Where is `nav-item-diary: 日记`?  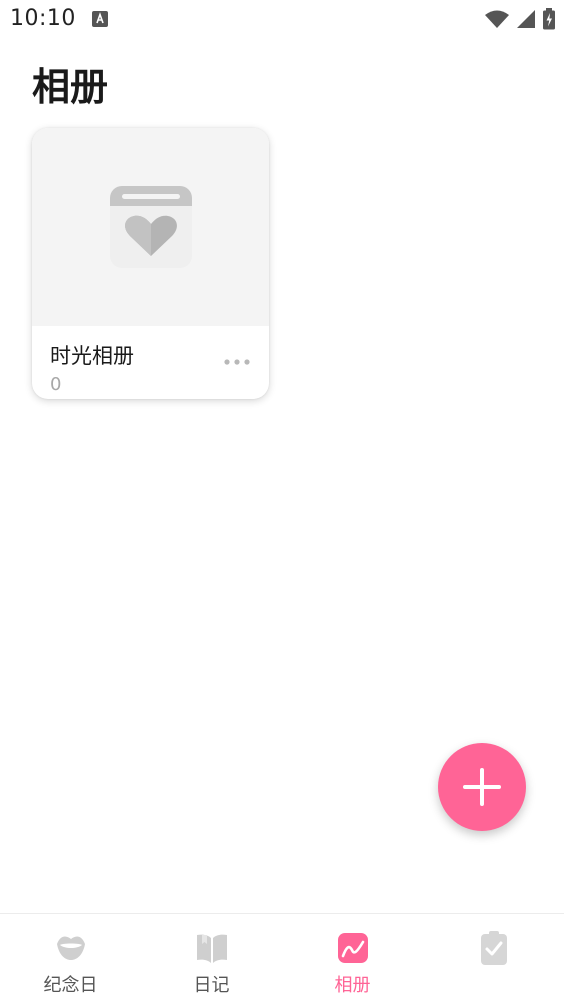 nav-item-diary: 日记 is located at coordinates (211, 959).